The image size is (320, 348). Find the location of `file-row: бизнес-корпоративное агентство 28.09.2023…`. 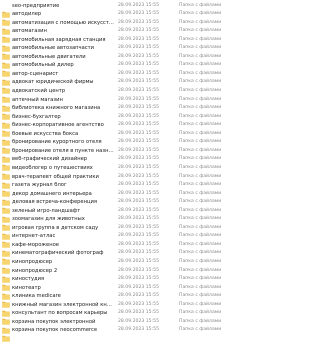

file-row: бизнес-корпоративное агентство 28.09.2023… is located at coordinates (120, 129).